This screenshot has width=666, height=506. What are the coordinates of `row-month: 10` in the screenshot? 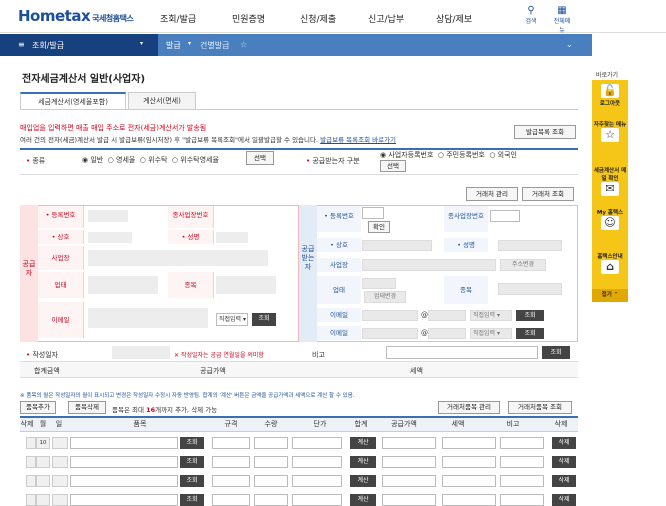 It's located at (43, 443).